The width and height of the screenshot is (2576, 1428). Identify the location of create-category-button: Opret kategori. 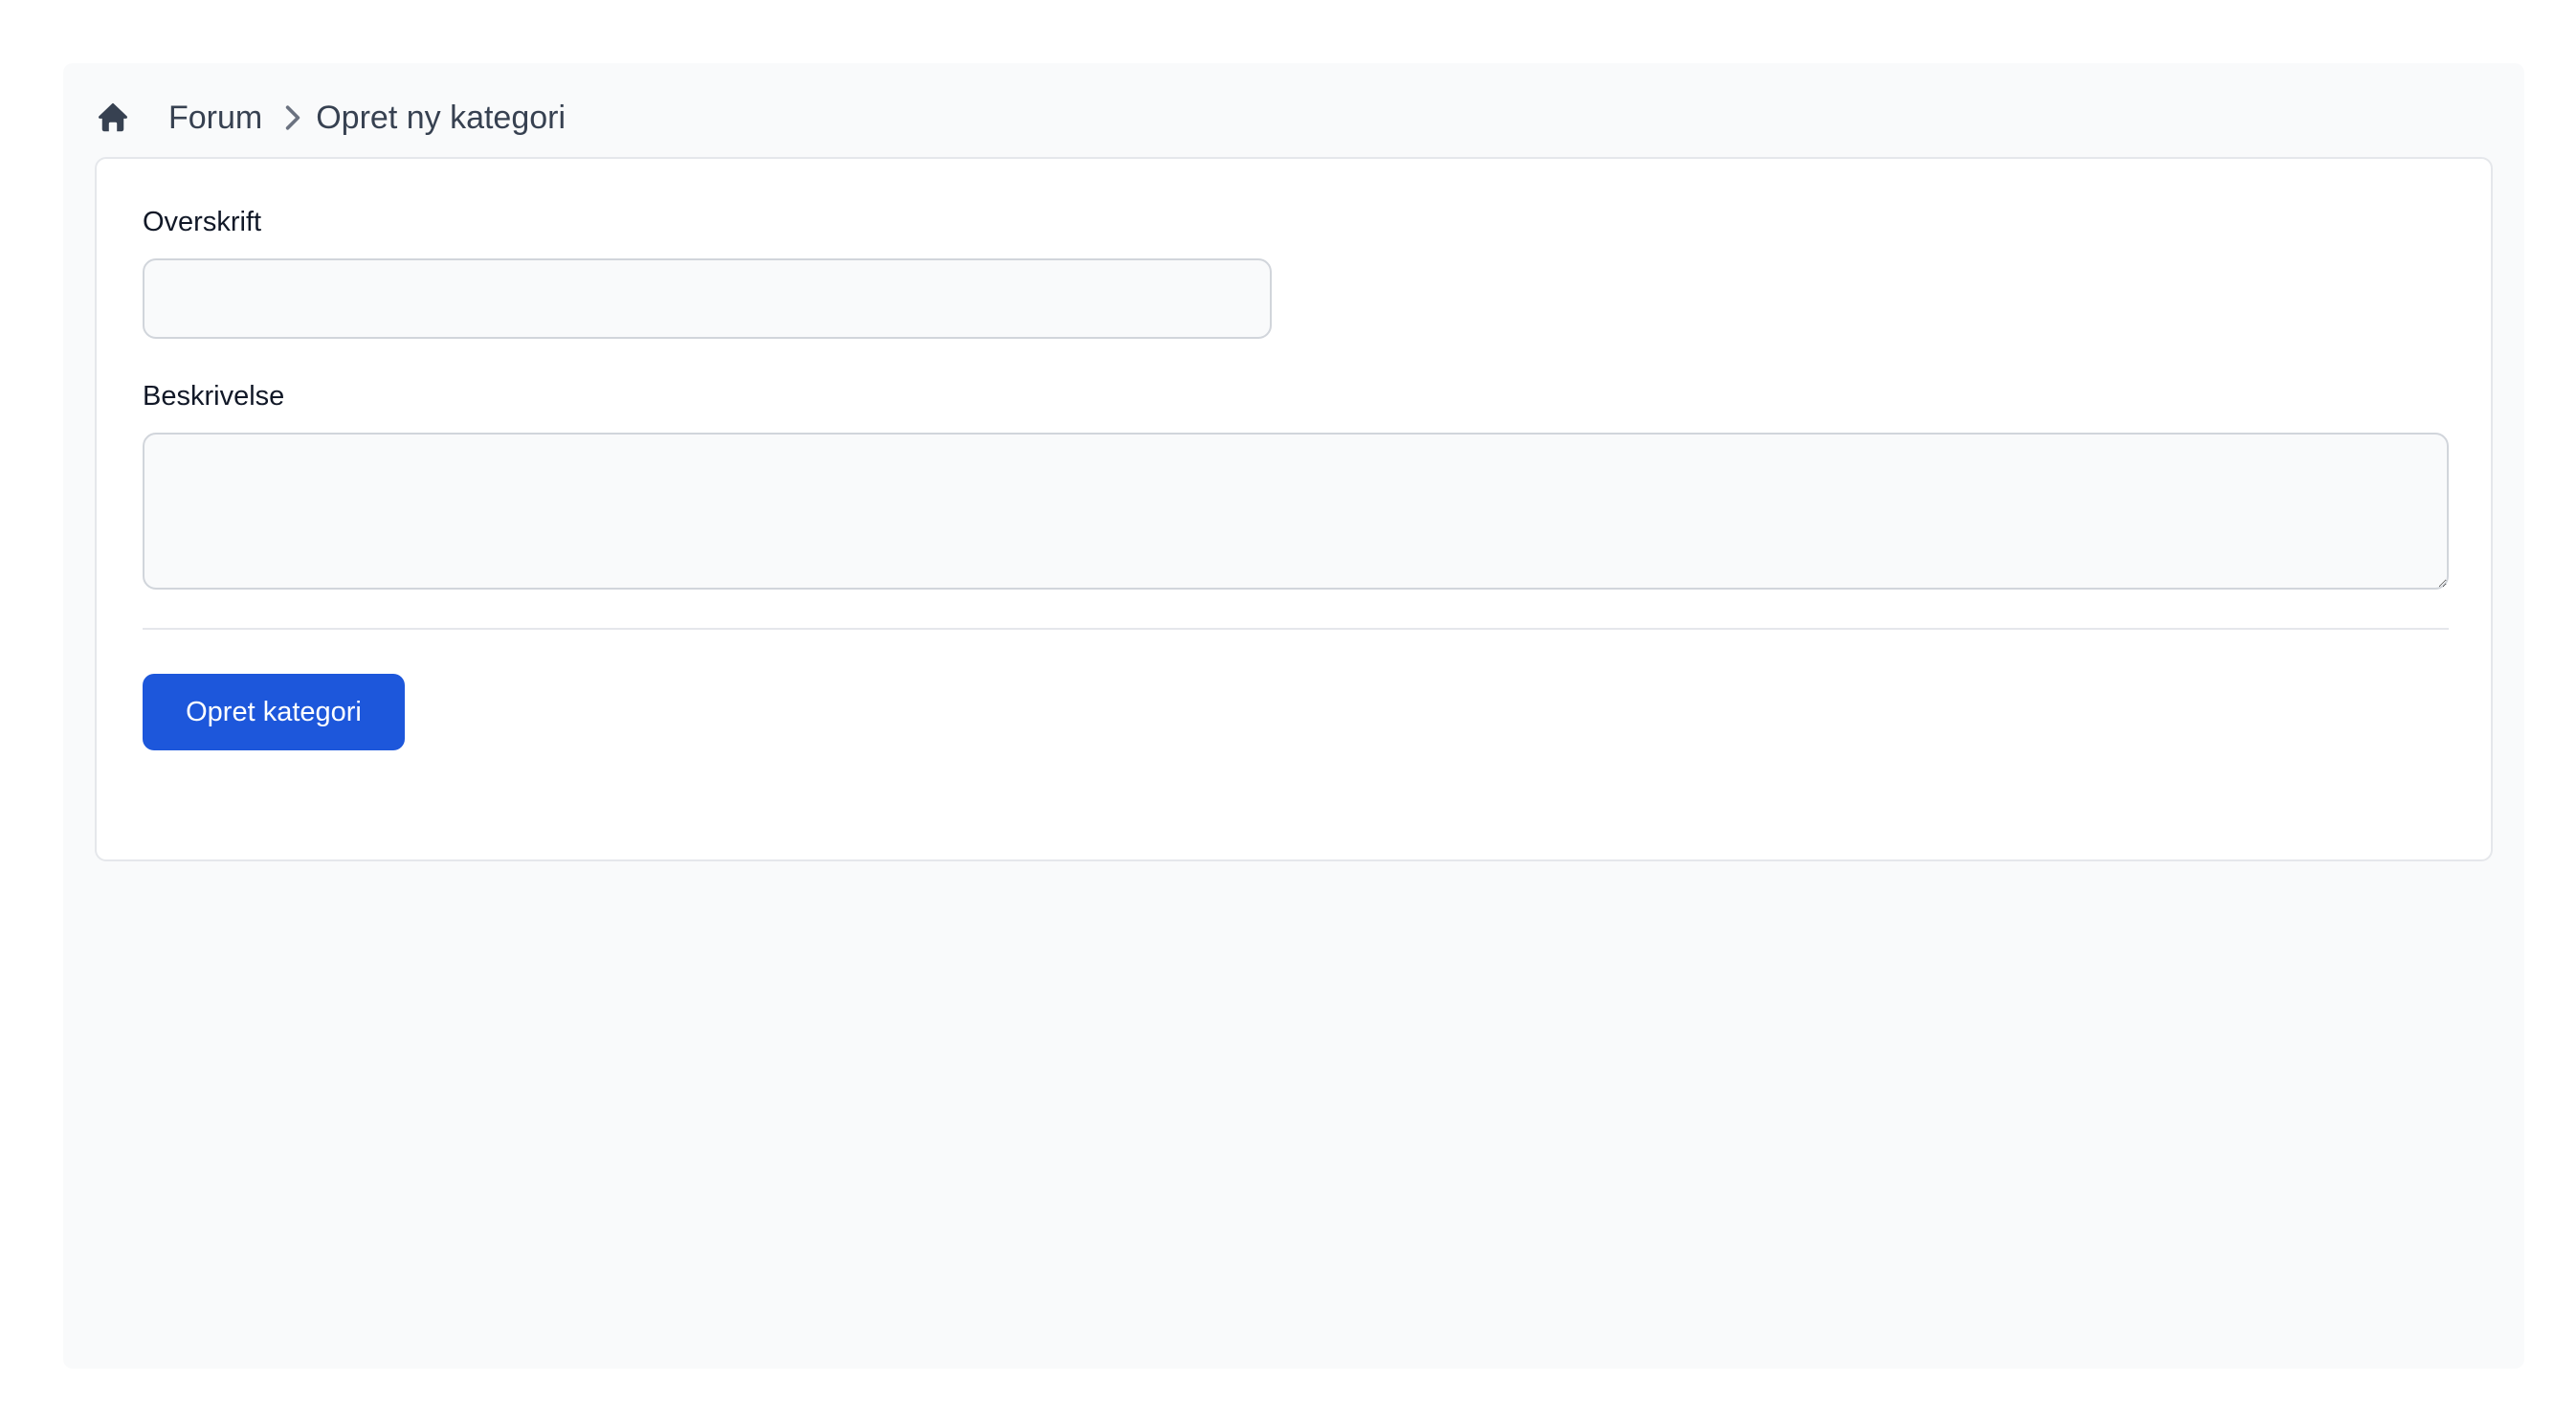
(274, 712).